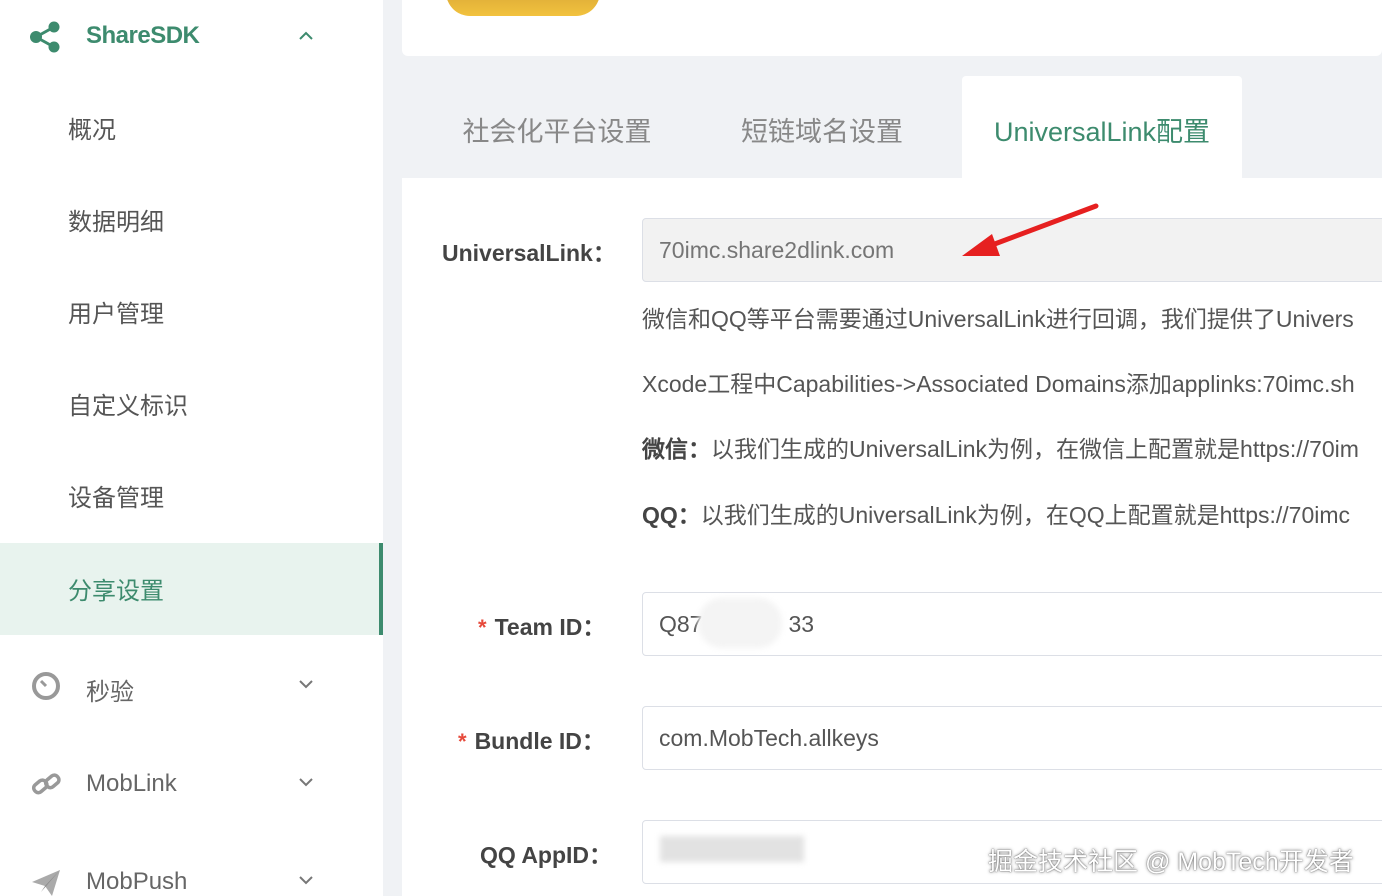 The image size is (1382, 896). I want to click on settings-tabs: 社会化平台设置 短链域名设置 UniversalLink配置, so click(892, 127).